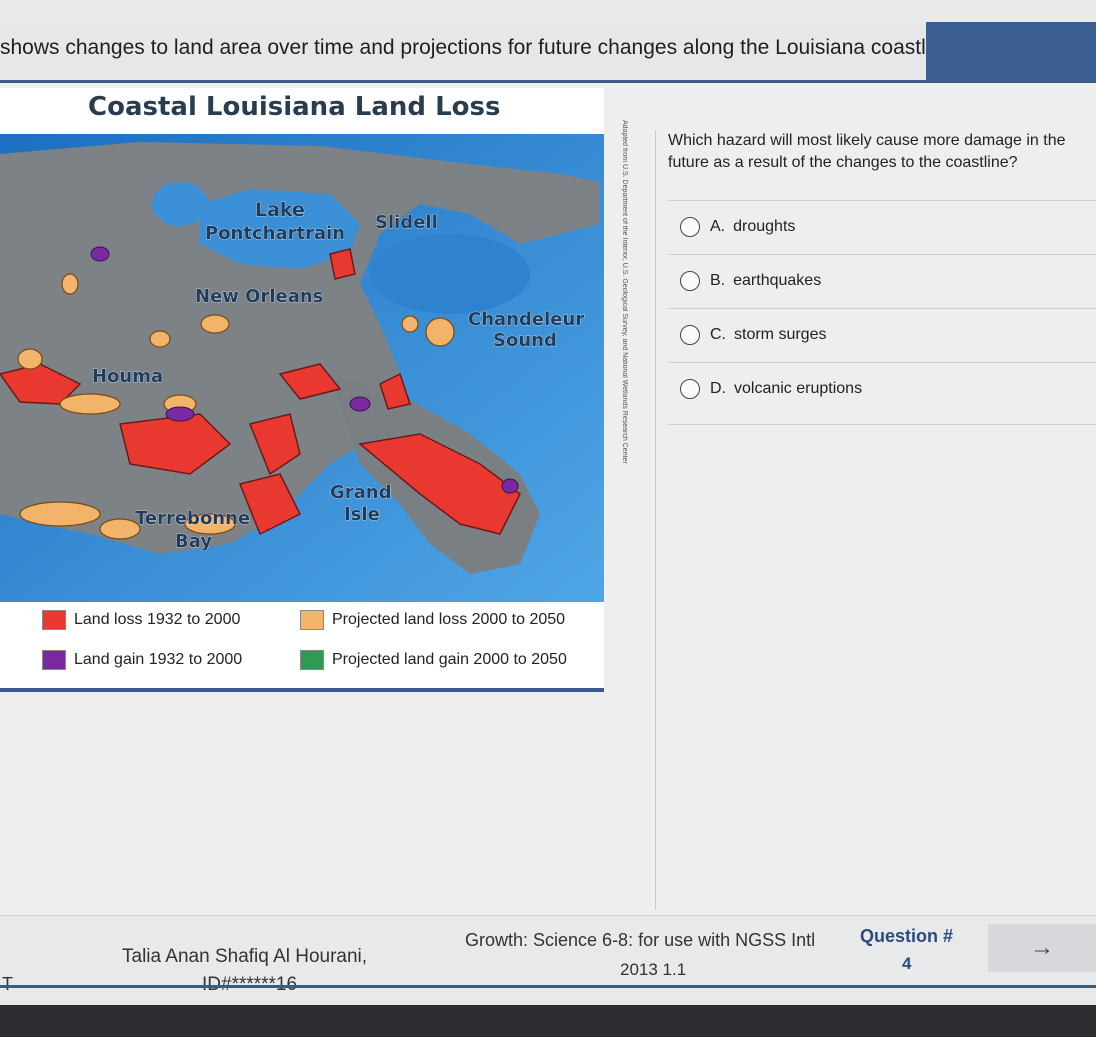 This screenshot has height=1037, width=1096. I want to click on question-number-label: Question #, so click(907, 936).